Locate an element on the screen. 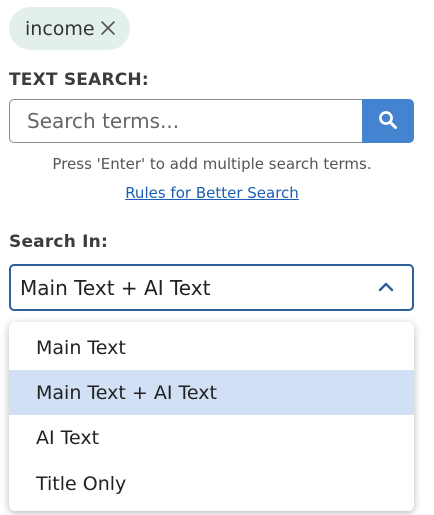 This screenshot has width=434, height=515. search-bar is located at coordinates (211, 121).